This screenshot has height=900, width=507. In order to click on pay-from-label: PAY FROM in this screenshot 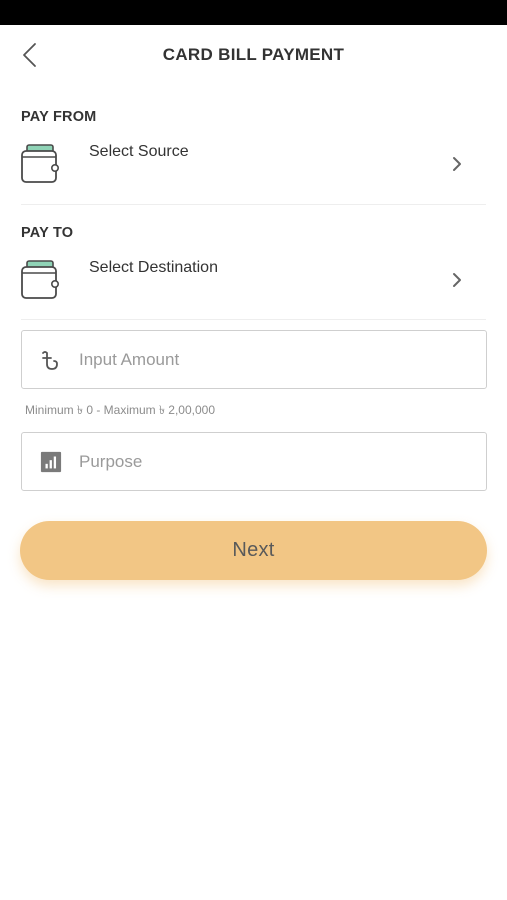, I will do `click(59, 117)`.